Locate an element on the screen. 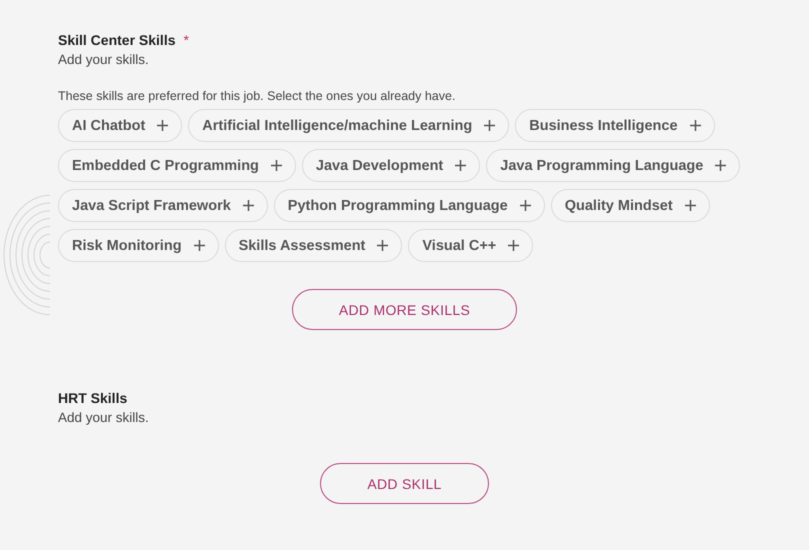 This screenshot has height=550, width=809. section-title: HRT Skills is located at coordinates (93, 398).